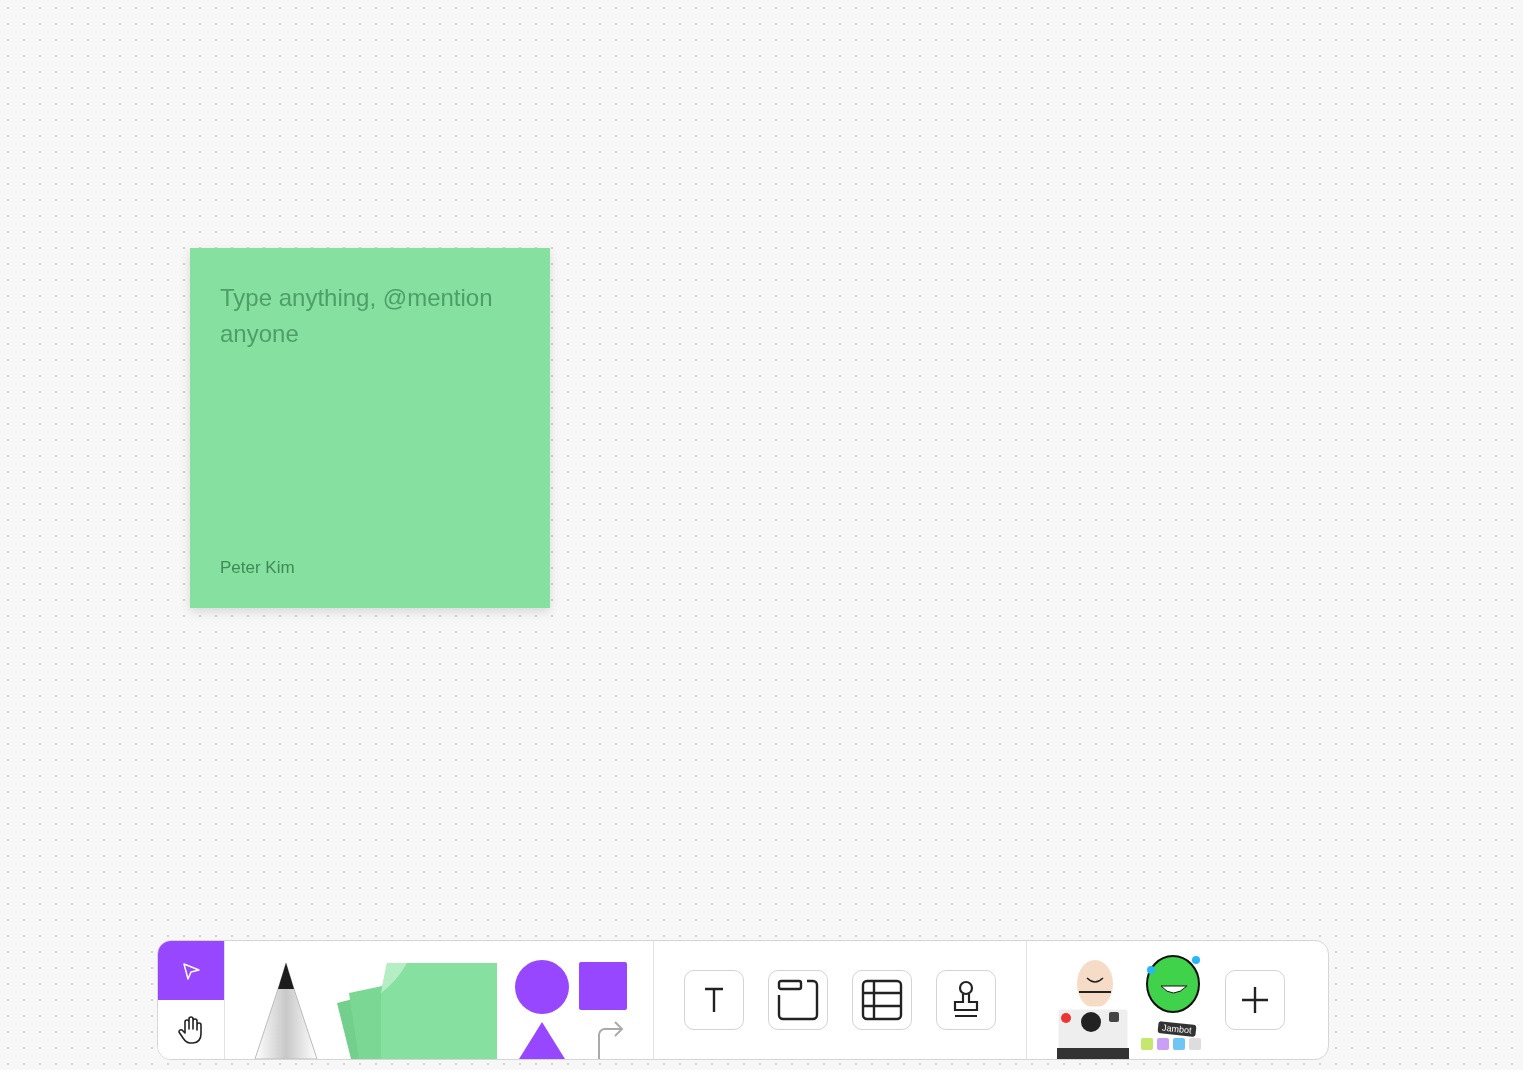  I want to click on note-input: Type anything, @mention anyone, so click(370, 318).